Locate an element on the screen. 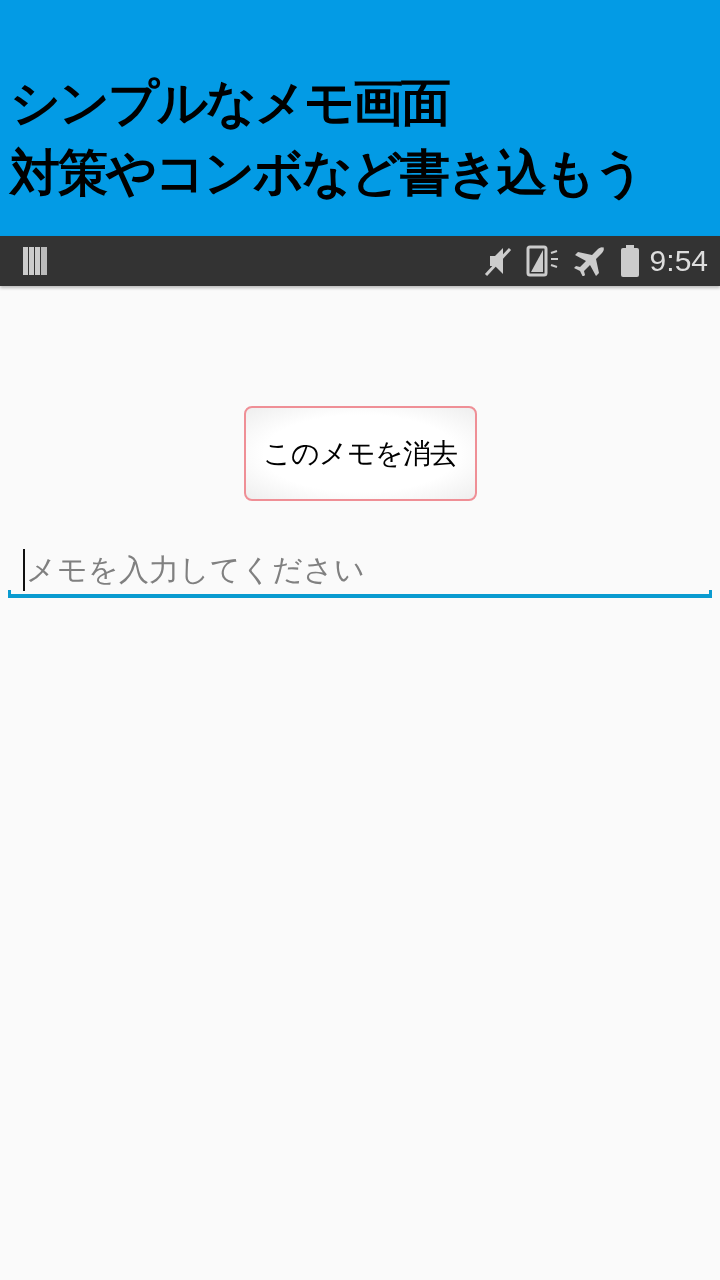 The width and height of the screenshot is (720, 1280). battery-icon is located at coordinates (629, 261).